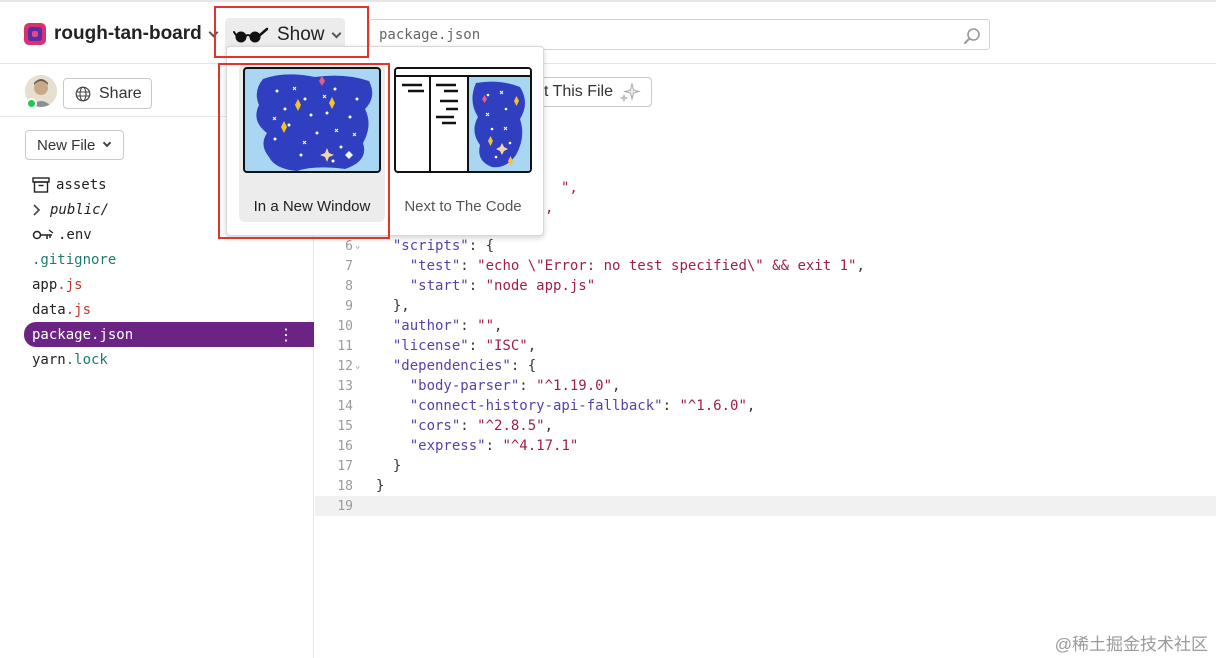 This screenshot has height=658, width=1216. I want to click on file-name: data, so click(49, 309).